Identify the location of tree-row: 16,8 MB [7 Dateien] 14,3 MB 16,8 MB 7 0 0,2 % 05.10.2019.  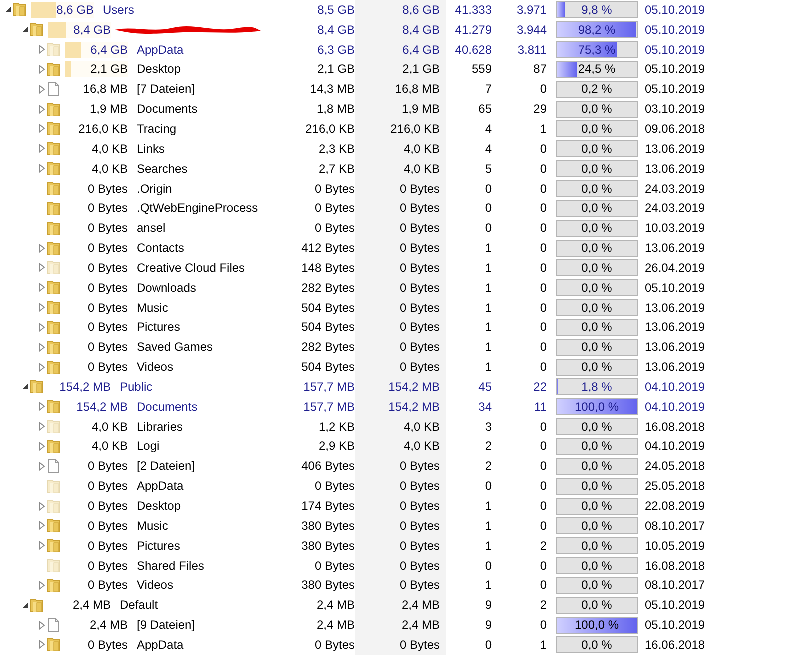
(397, 89).